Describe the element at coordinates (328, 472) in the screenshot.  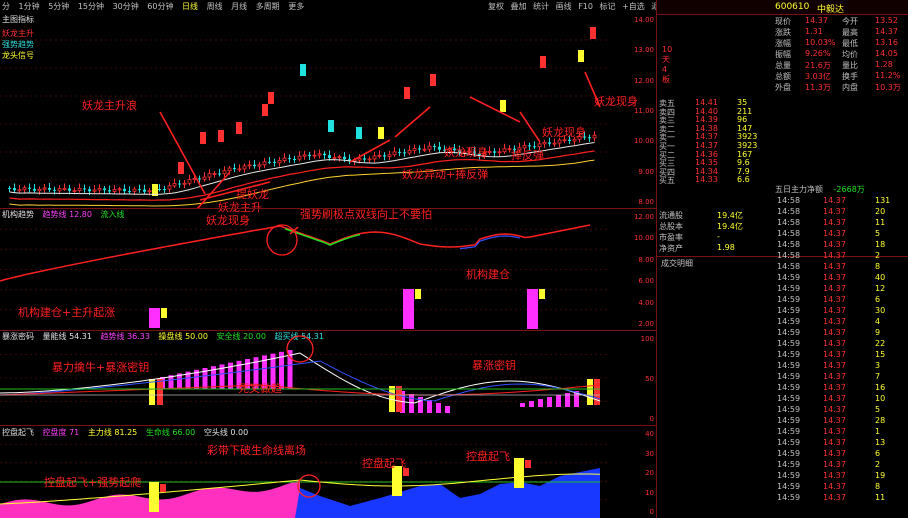
I see `control-chart` at that location.